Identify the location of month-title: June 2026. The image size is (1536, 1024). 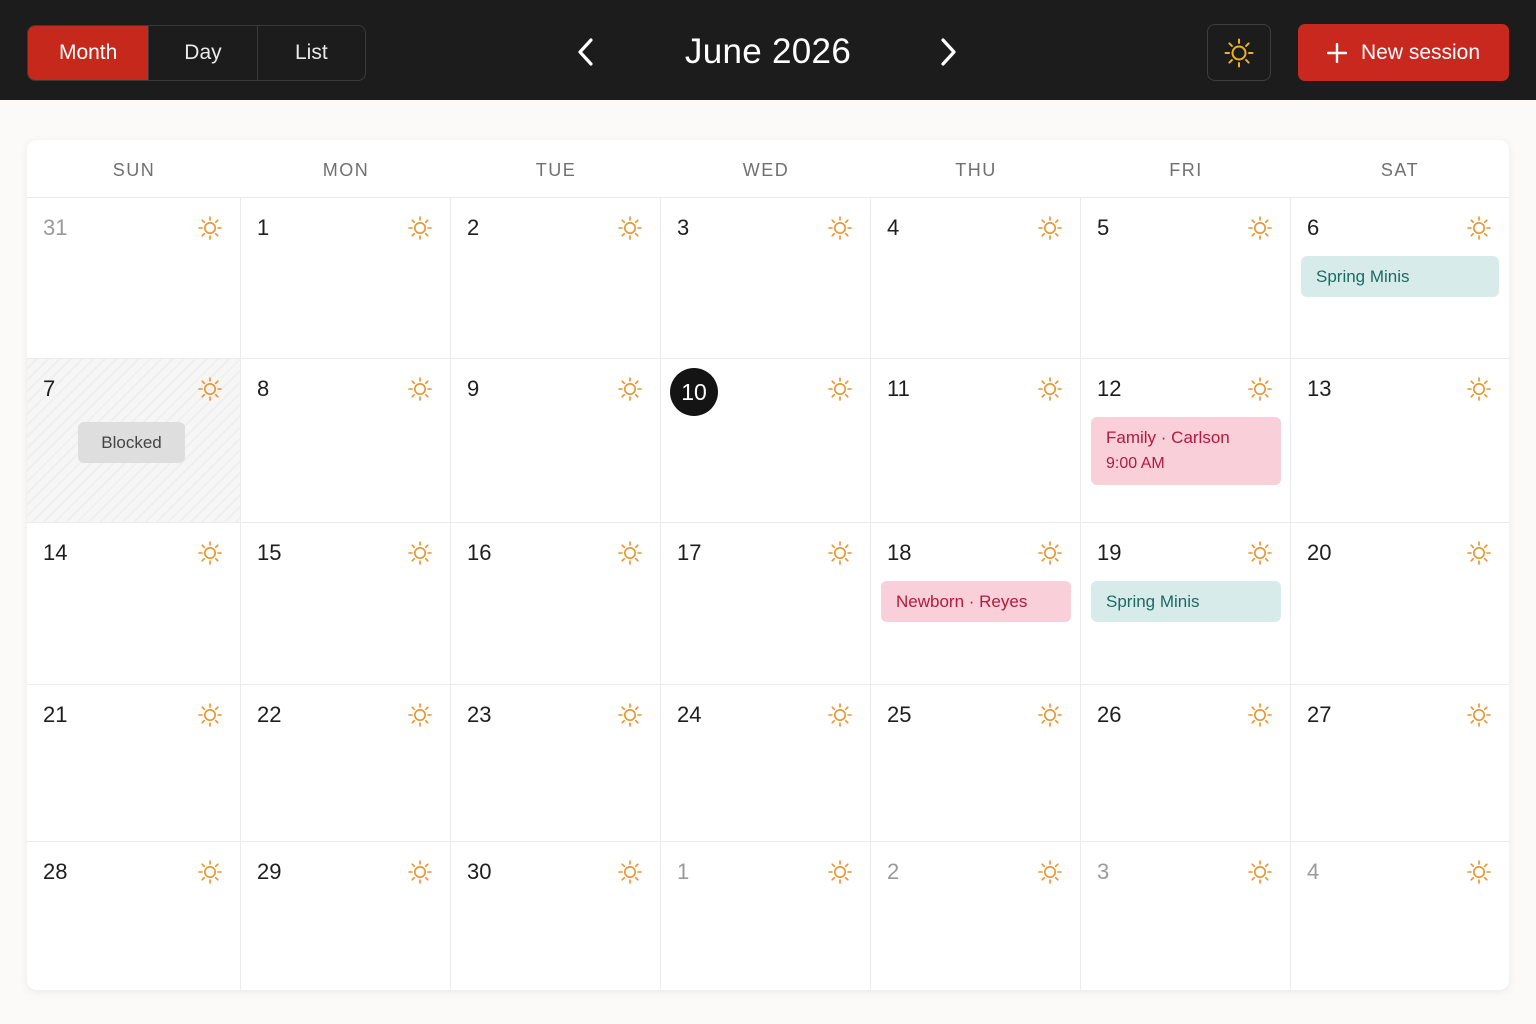
(768, 51).